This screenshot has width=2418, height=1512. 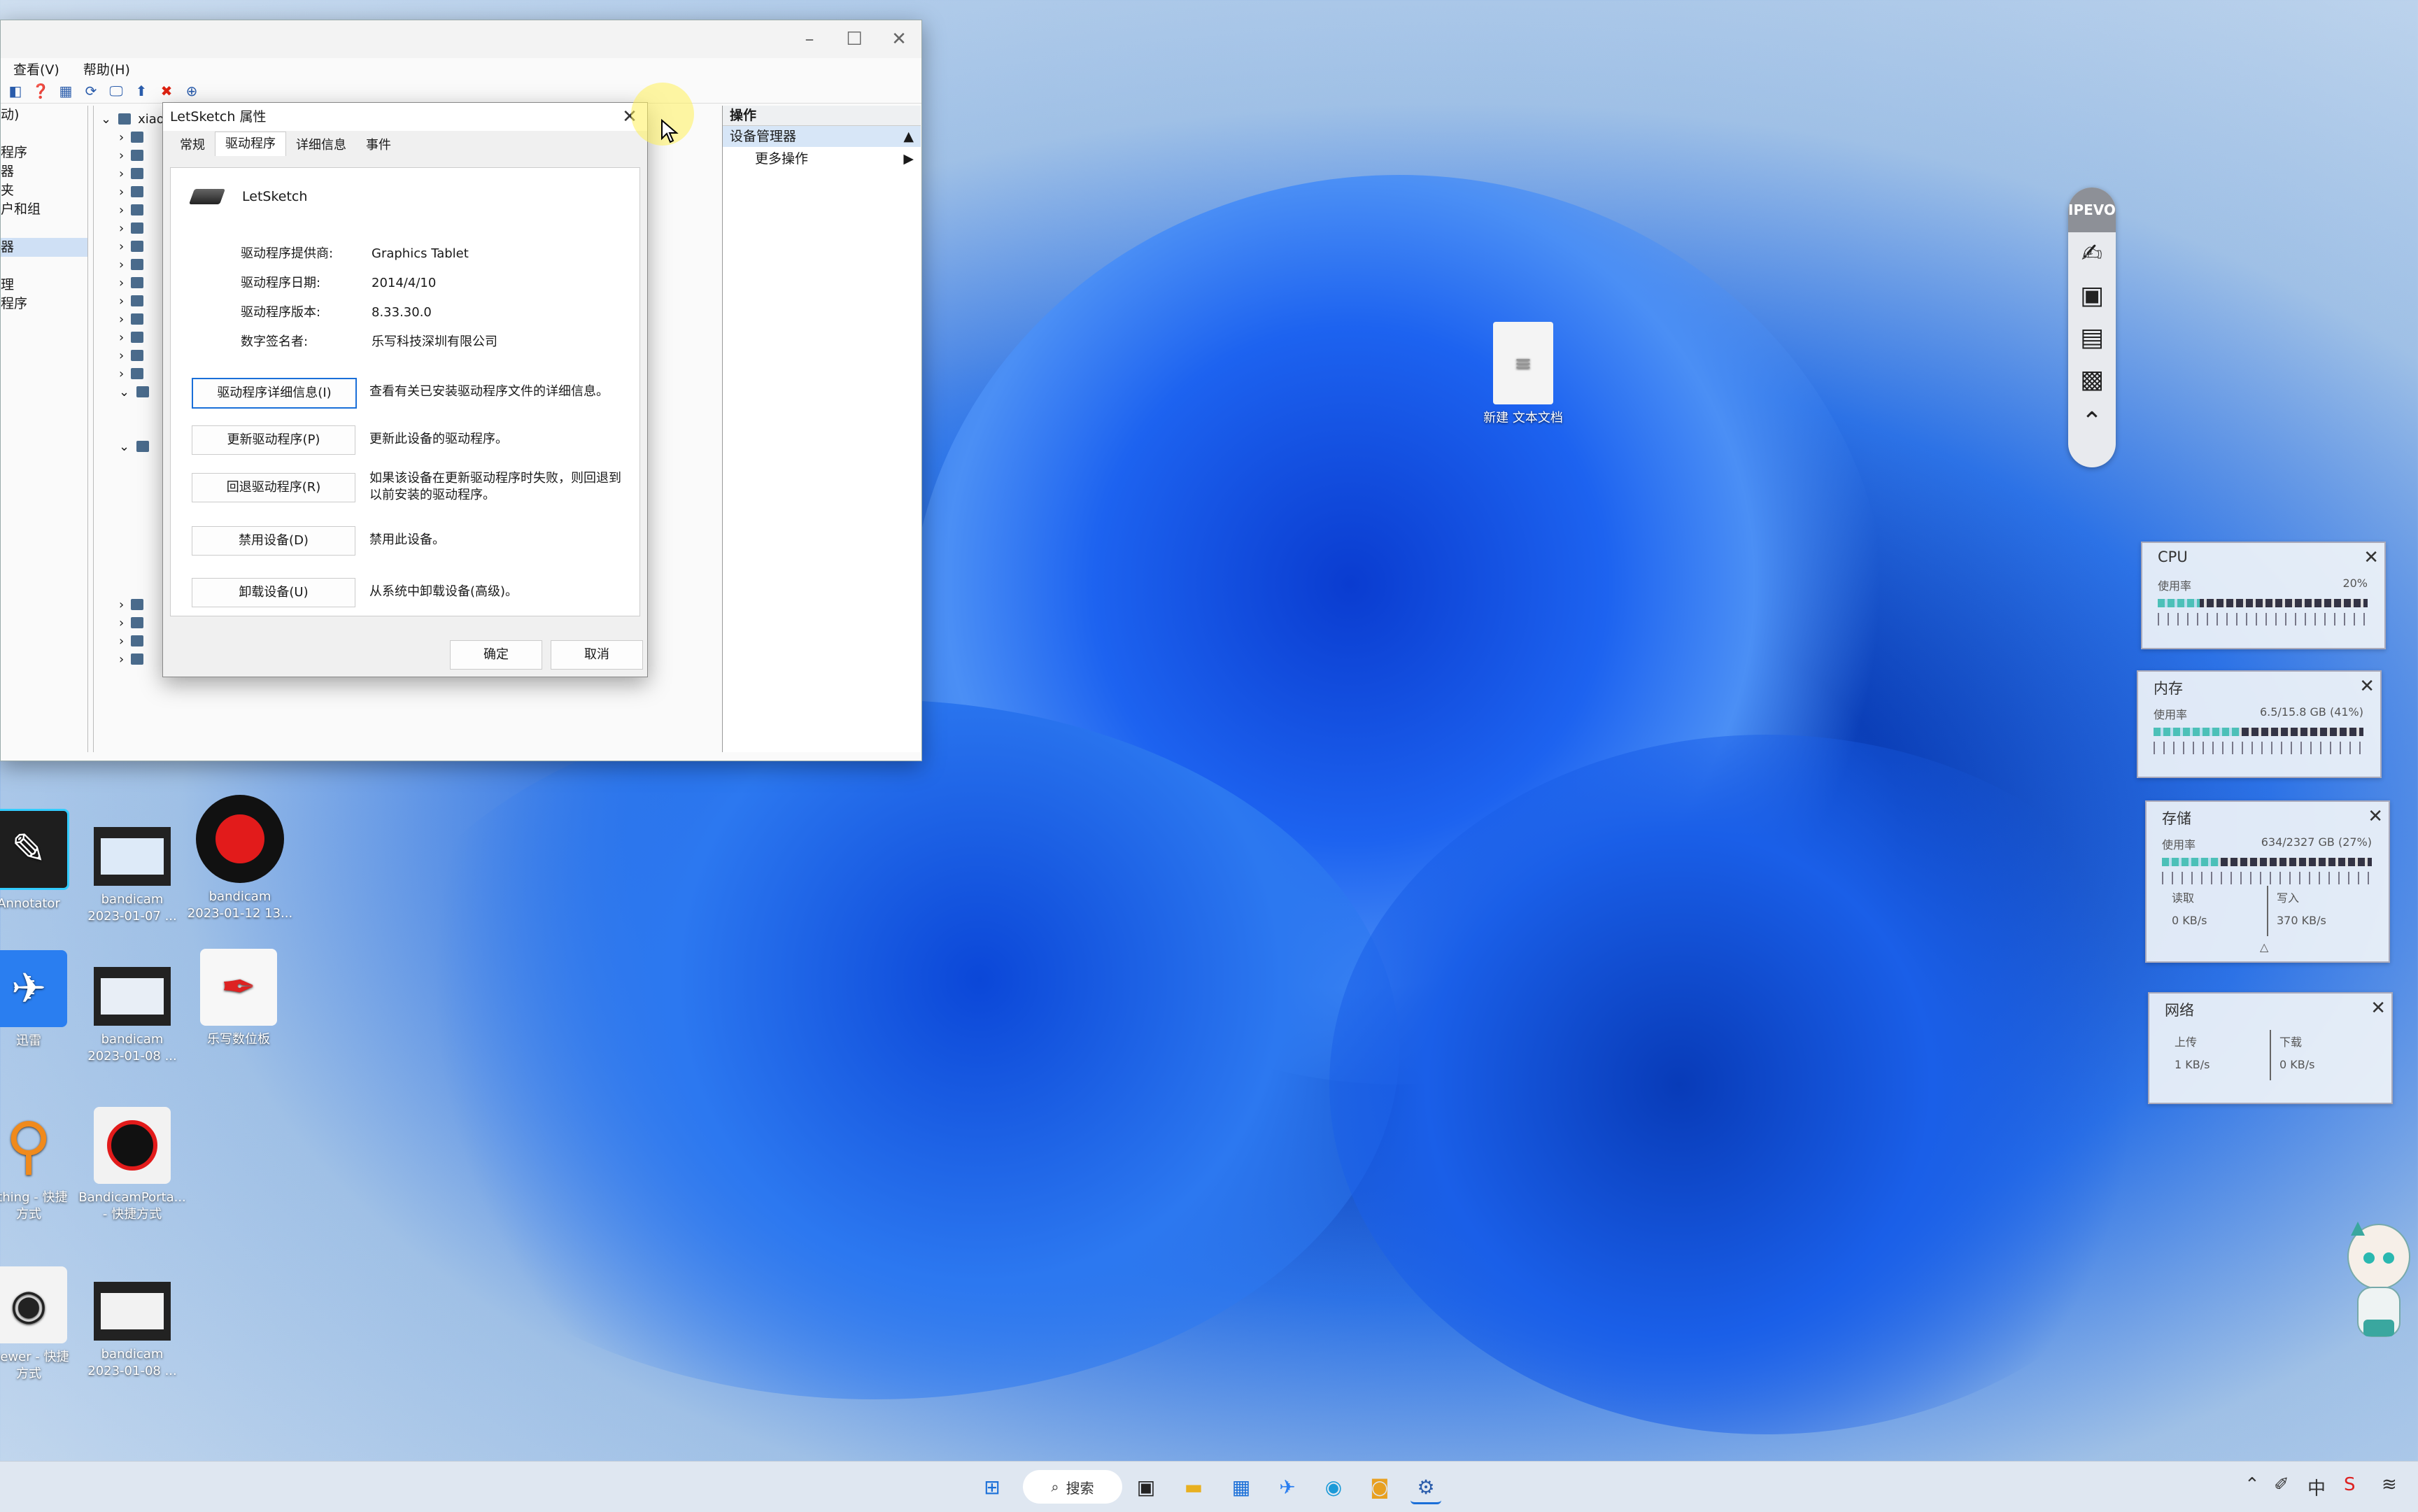 What do you see at coordinates (15, 91) in the screenshot?
I see `back-icon: ◧` at bounding box center [15, 91].